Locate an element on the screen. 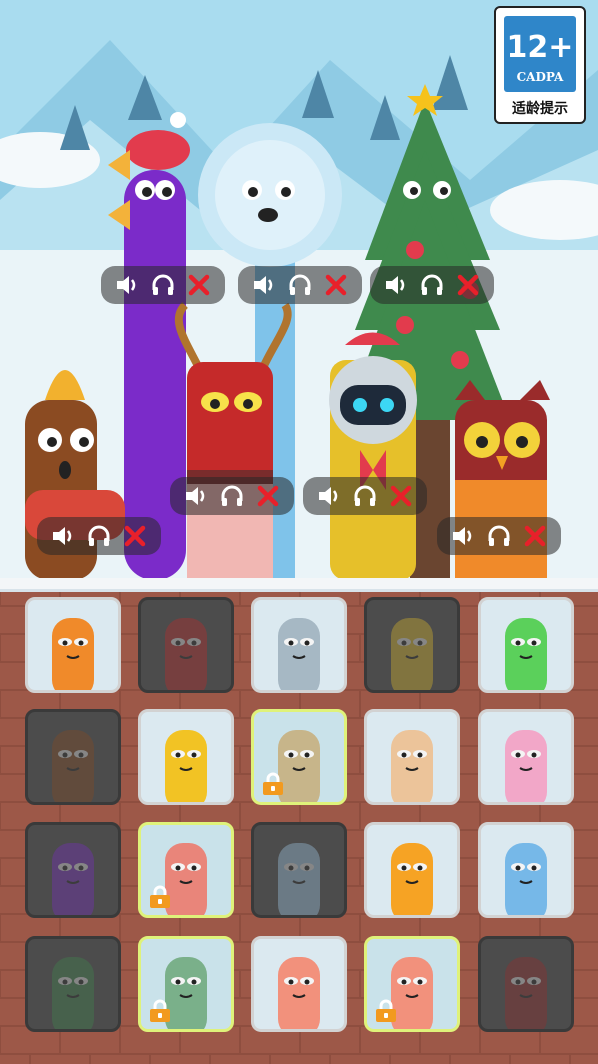 This screenshot has height=1064, width=598. rating-tip: 适龄提示 is located at coordinates (540, 109).